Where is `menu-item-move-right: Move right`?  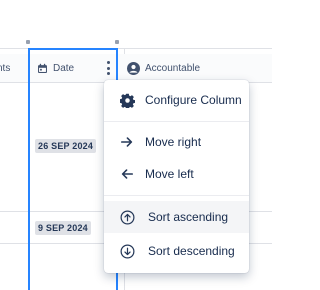
menu-item-move-right: Move right is located at coordinates (176, 142).